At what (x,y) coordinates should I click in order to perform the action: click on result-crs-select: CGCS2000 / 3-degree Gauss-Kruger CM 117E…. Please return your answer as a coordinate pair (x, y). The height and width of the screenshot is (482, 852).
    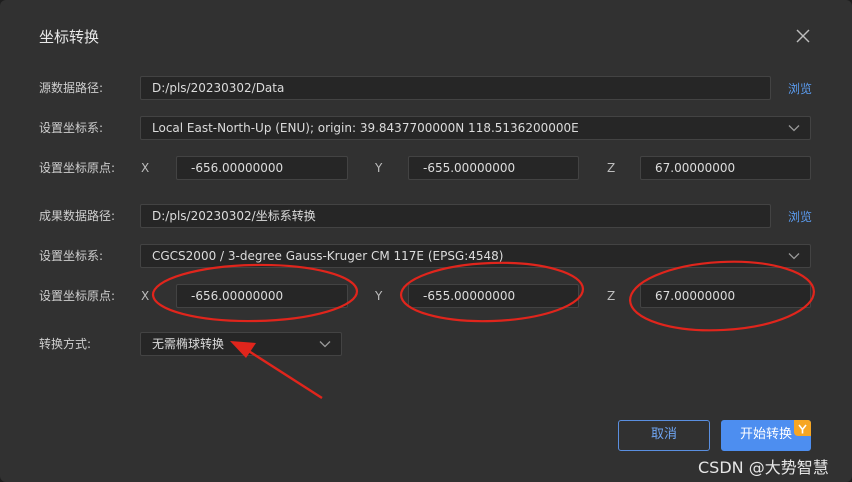
    Looking at the image, I should click on (475, 256).